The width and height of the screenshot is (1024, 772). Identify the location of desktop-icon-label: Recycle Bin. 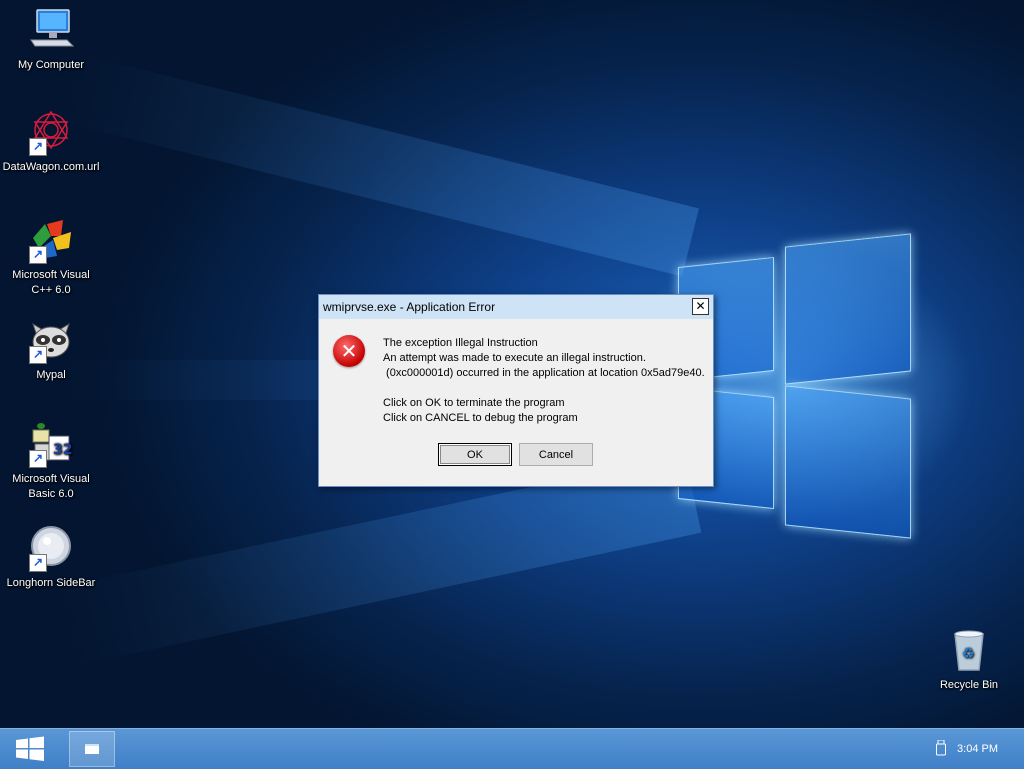
(969, 685).